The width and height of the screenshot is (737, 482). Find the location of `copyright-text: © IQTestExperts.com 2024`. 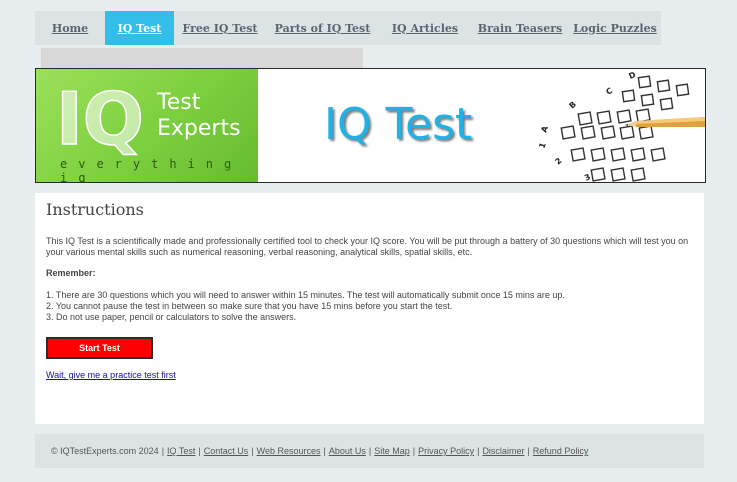

copyright-text: © IQTestExperts.com 2024 is located at coordinates (105, 451).